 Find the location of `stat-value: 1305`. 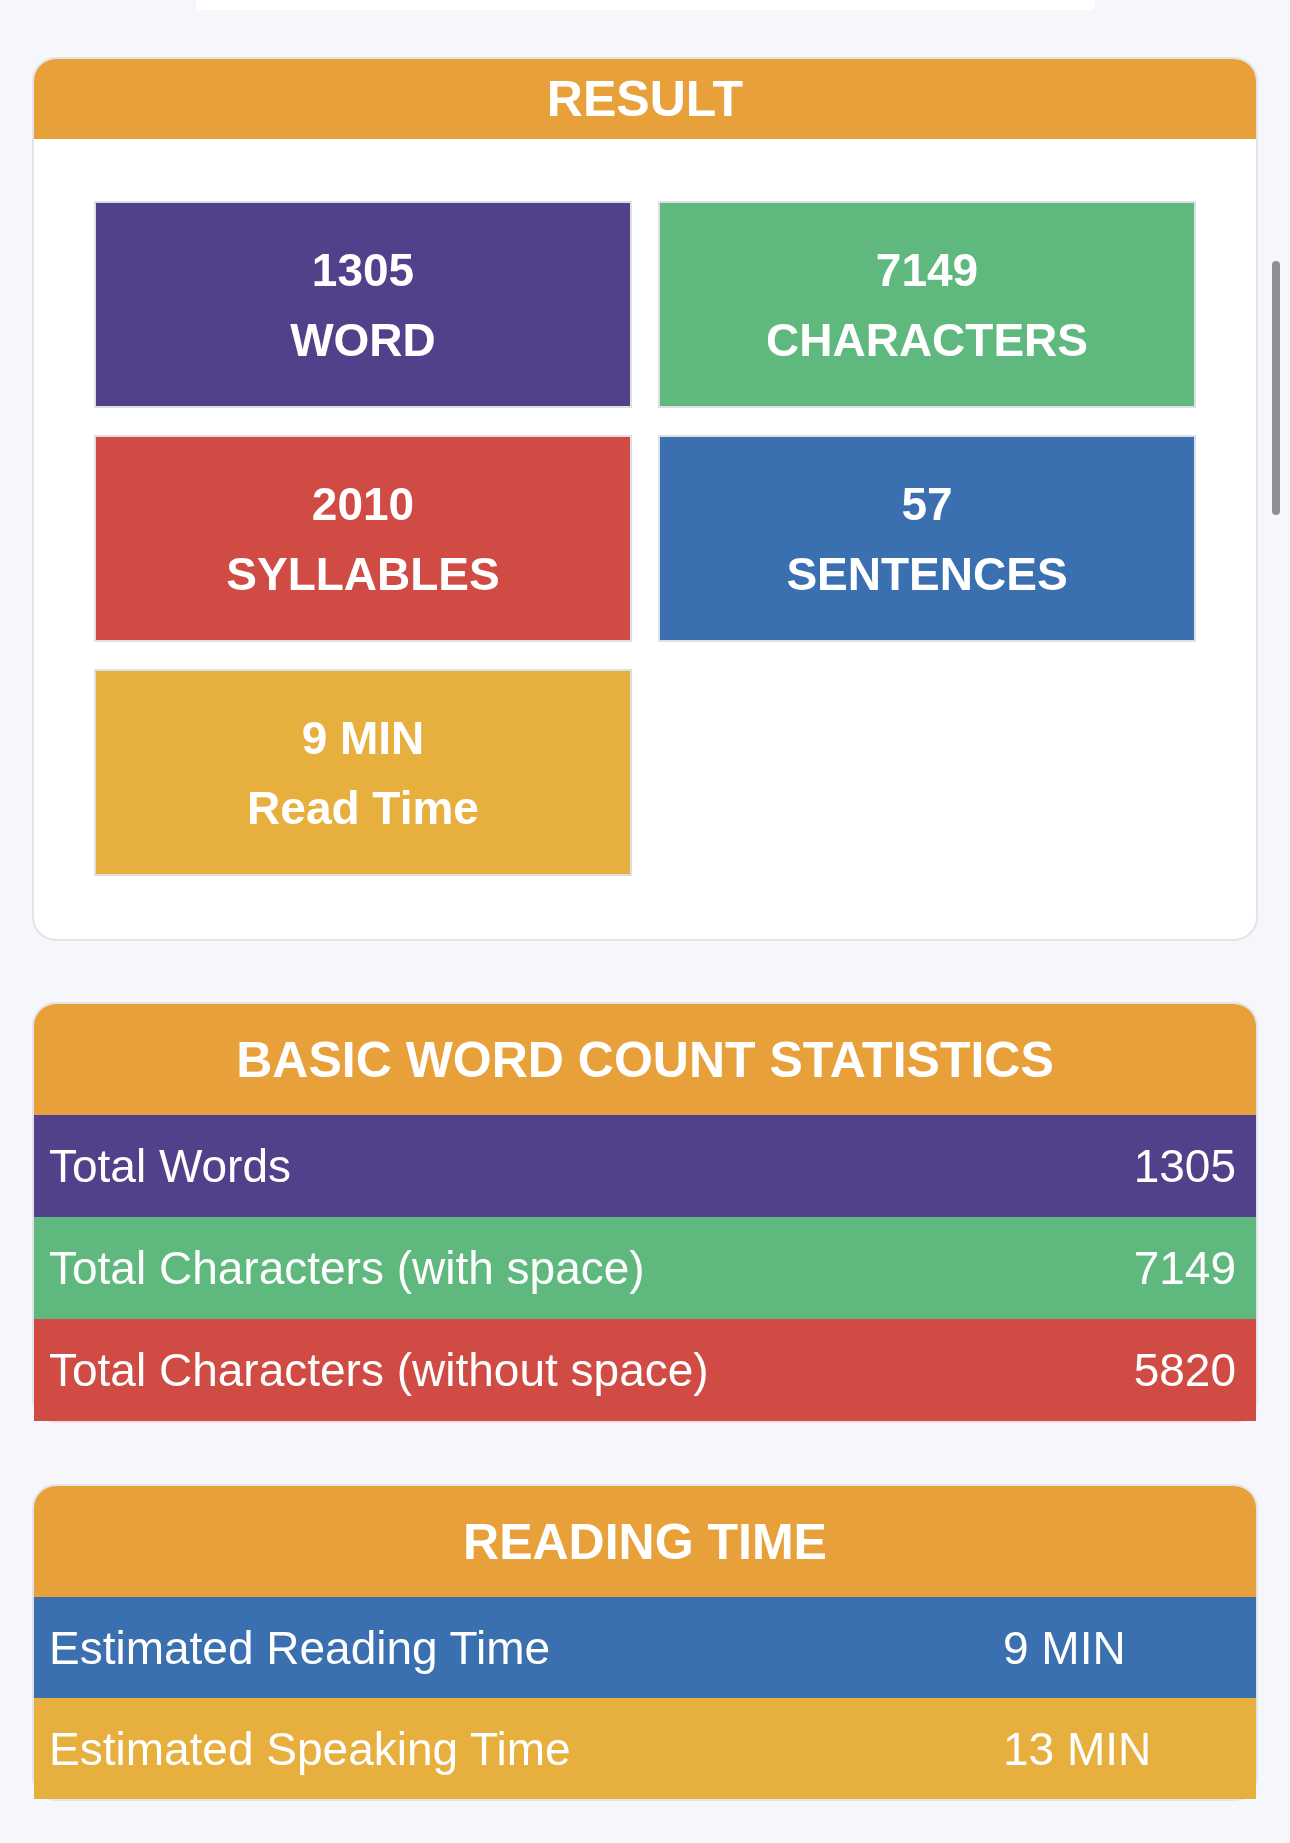

stat-value: 1305 is located at coordinates (363, 270).